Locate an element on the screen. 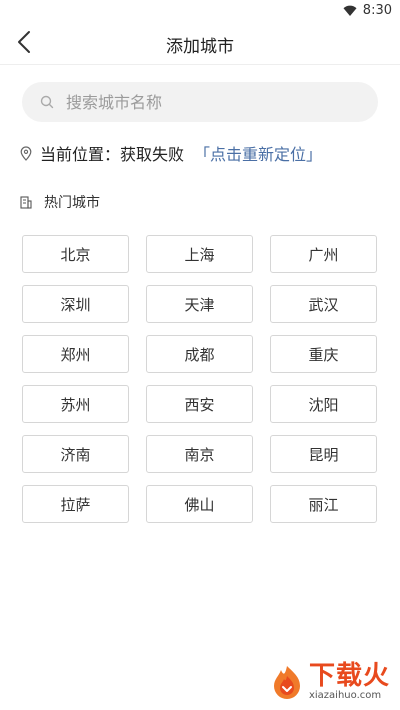 The width and height of the screenshot is (400, 710). city-button: 深圳 is located at coordinates (75, 304).